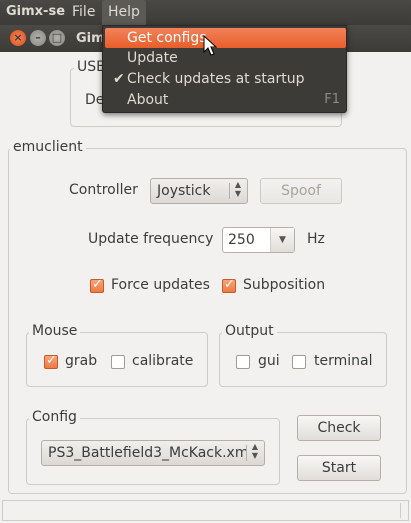 This screenshot has height=523, width=411. I want to click on window-title: Gim, so click(89, 38).